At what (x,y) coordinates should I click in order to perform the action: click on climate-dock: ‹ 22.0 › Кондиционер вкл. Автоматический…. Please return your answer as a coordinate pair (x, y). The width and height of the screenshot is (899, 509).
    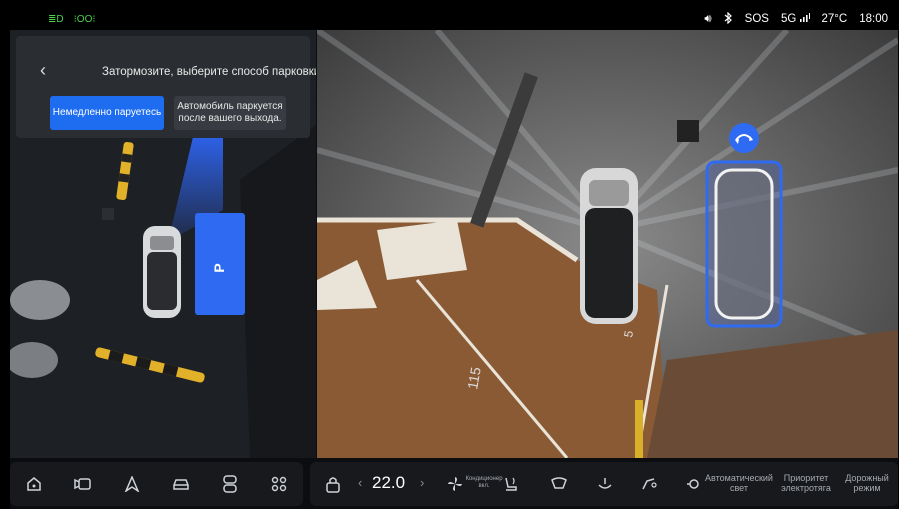
    Looking at the image, I should click on (604, 484).